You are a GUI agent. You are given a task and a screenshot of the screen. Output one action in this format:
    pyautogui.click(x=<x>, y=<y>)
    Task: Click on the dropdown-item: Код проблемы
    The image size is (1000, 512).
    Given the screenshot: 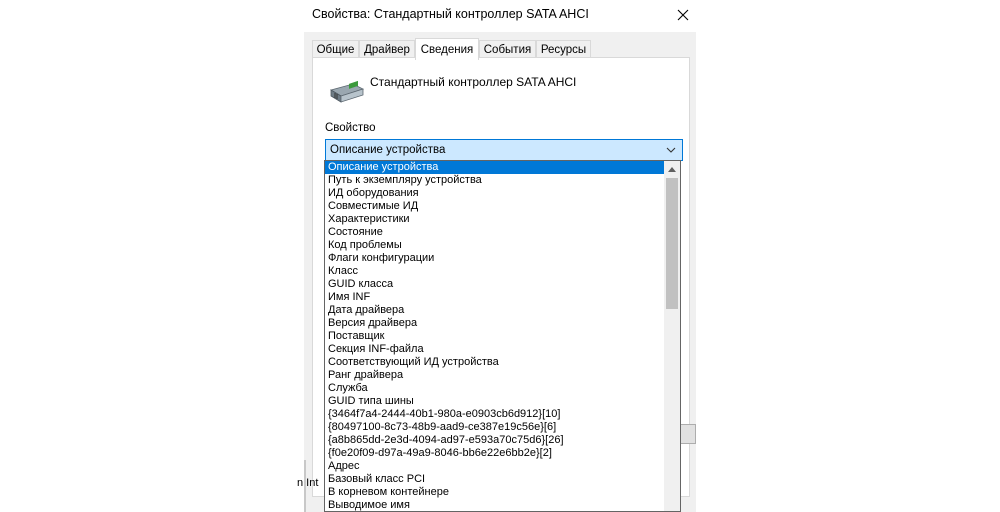 What is the action you would take?
    pyautogui.click(x=494, y=245)
    